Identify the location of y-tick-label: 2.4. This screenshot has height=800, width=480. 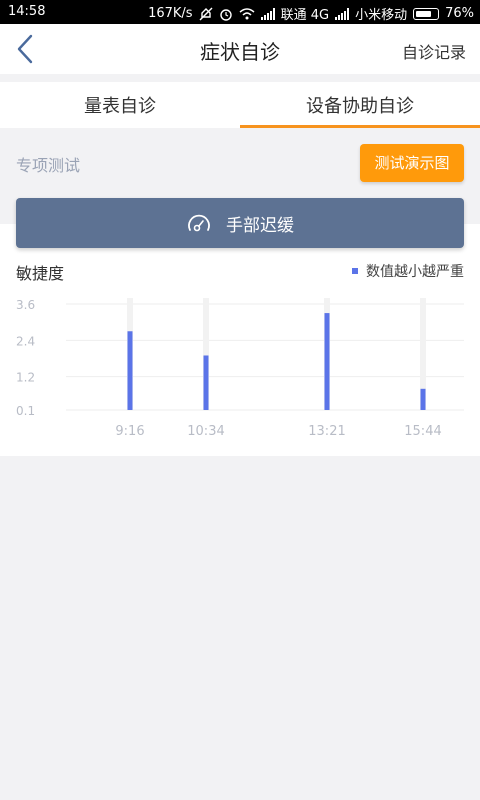
(25, 341).